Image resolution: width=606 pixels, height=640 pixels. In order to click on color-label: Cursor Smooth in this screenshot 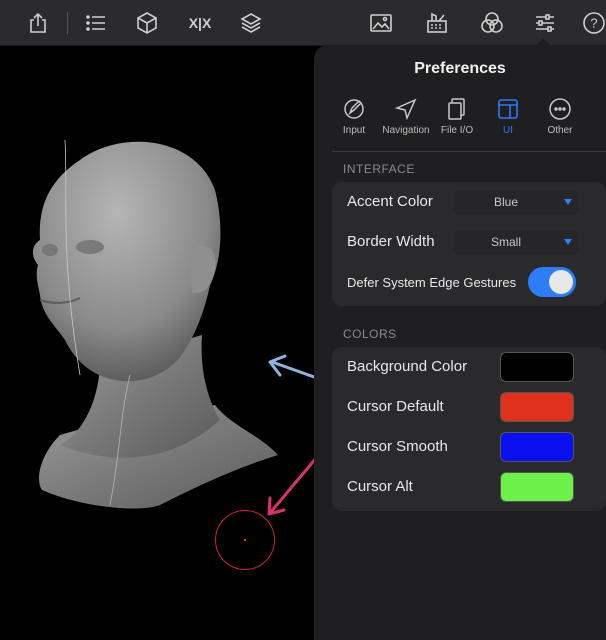, I will do `click(397, 446)`.